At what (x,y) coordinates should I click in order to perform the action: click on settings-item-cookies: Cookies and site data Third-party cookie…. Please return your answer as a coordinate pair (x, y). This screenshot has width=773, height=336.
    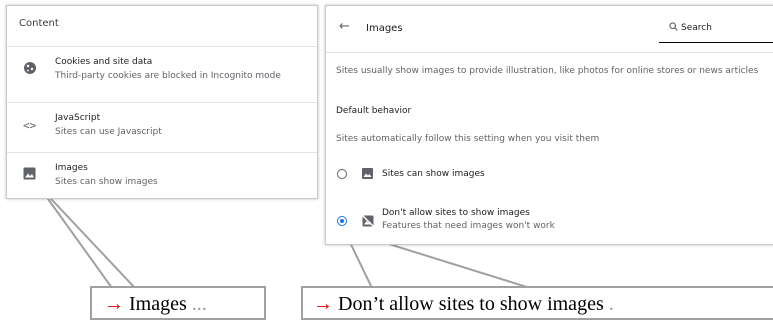
    Looking at the image, I should click on (162, 70).